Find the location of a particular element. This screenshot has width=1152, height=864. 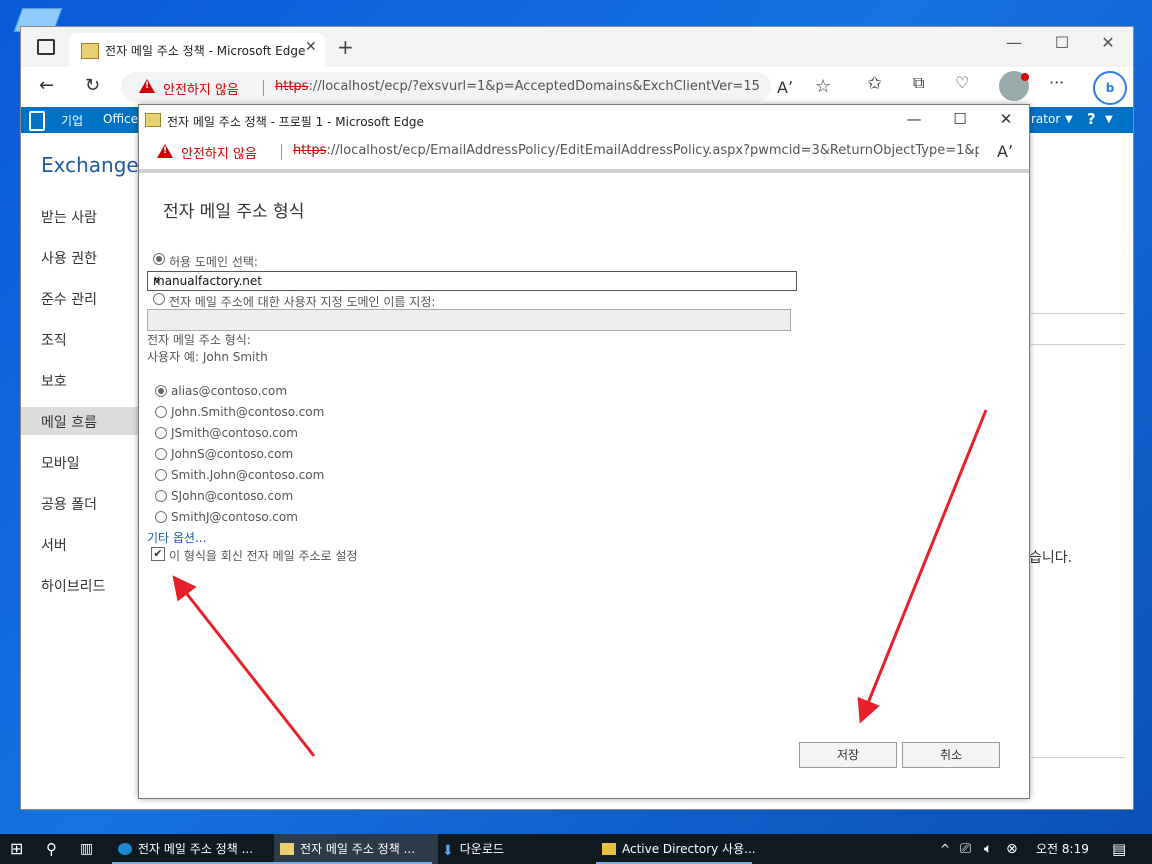

download-icon: ⬇ is located at coordinates (448, 851).